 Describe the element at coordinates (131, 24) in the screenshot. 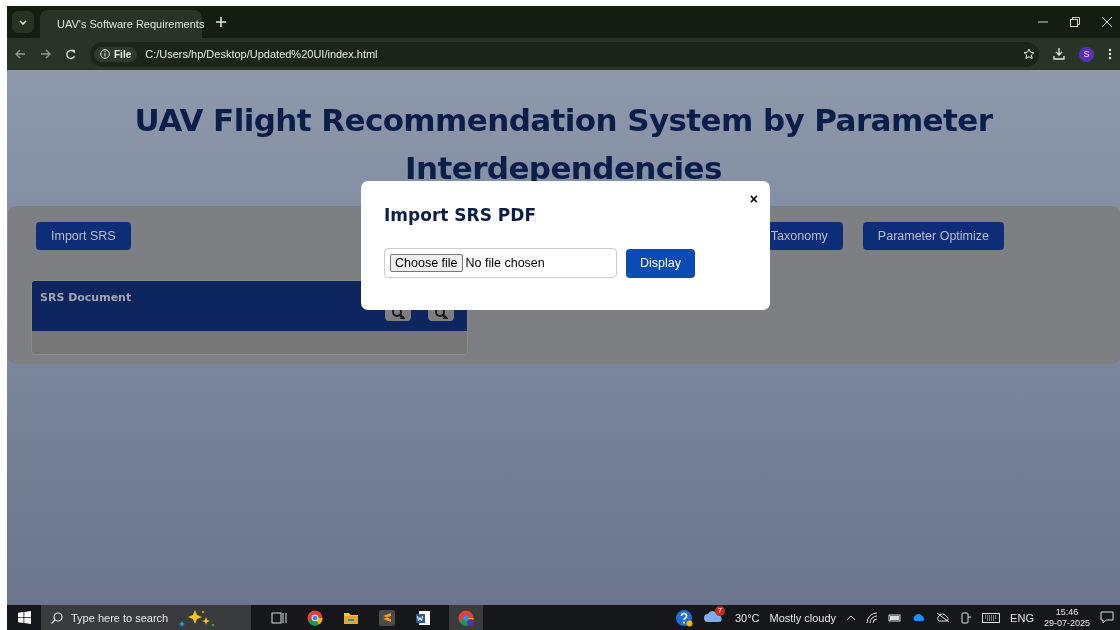

I see `tab-title: UAV's Software Requirements` at that location.